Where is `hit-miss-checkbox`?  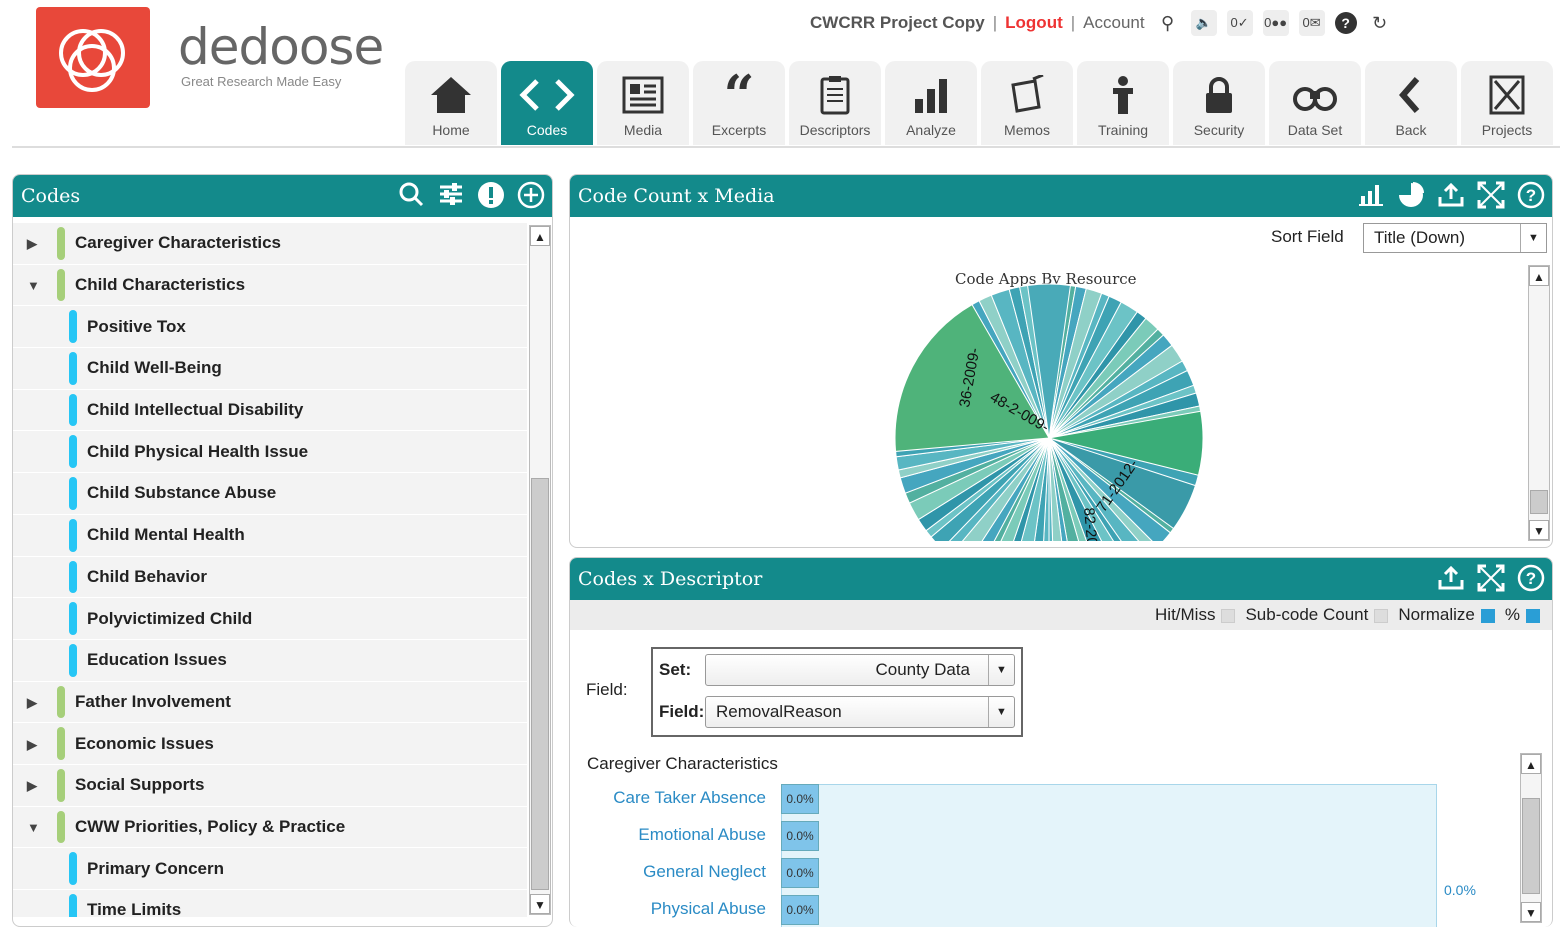
hit-miss-checkbox is located at coordinates (1228, 615).